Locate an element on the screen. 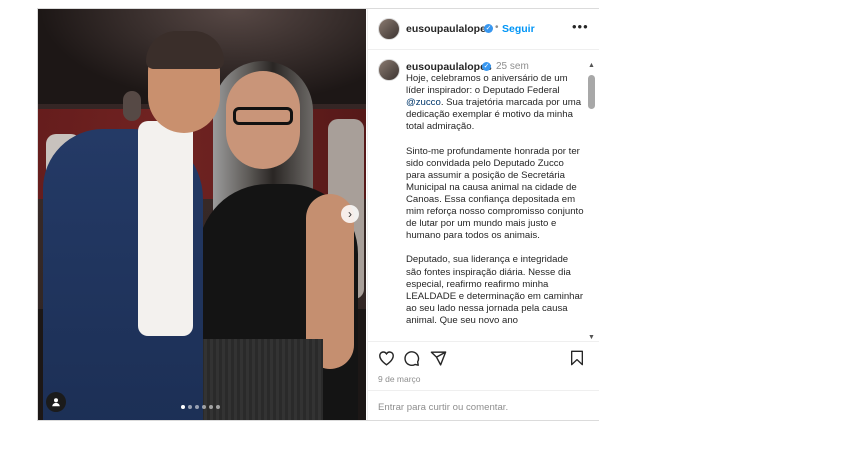 The image size is (857, 450). mention-link: @zucco is located at coordinates (423, 102).